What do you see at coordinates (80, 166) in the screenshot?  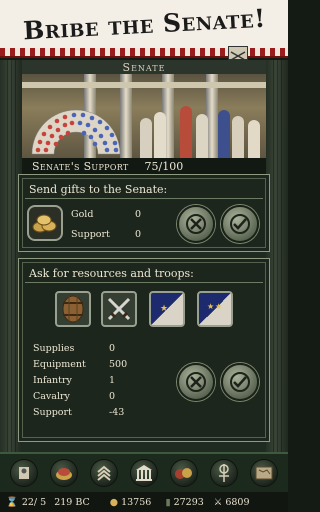 I see `senate-support-label: Senate's Support` at bounding box center [80, 166].